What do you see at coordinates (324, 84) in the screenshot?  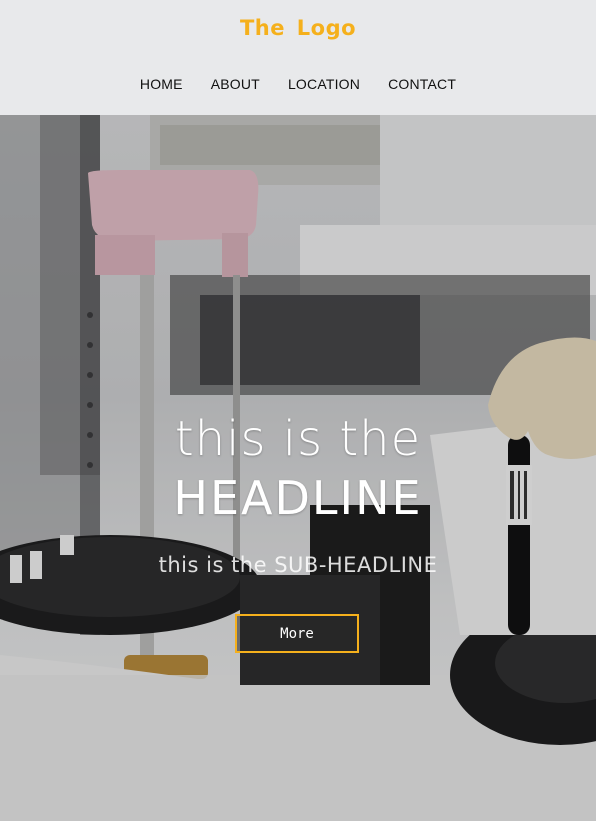 I see `nav-location: LOCATION` at bounding box center [324, 84].